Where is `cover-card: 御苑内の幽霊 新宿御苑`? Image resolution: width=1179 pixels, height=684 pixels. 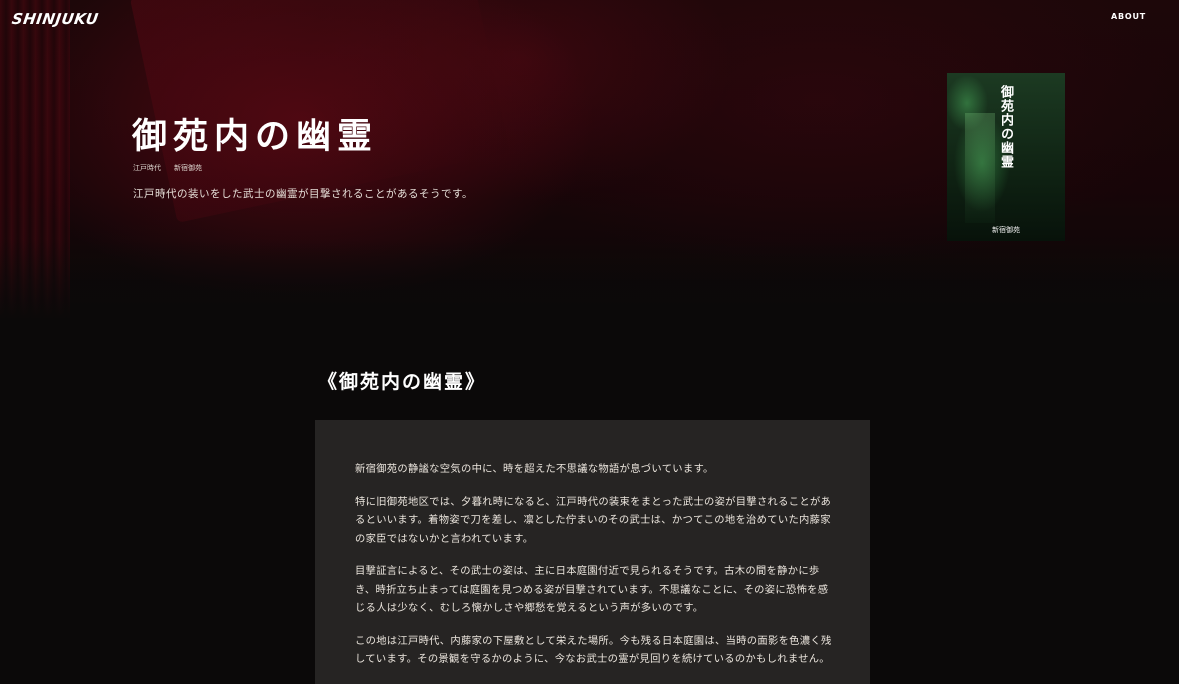
cover-card: 御苑内の幽霊 新宿御苑 is located at coordinates (1006, 157).